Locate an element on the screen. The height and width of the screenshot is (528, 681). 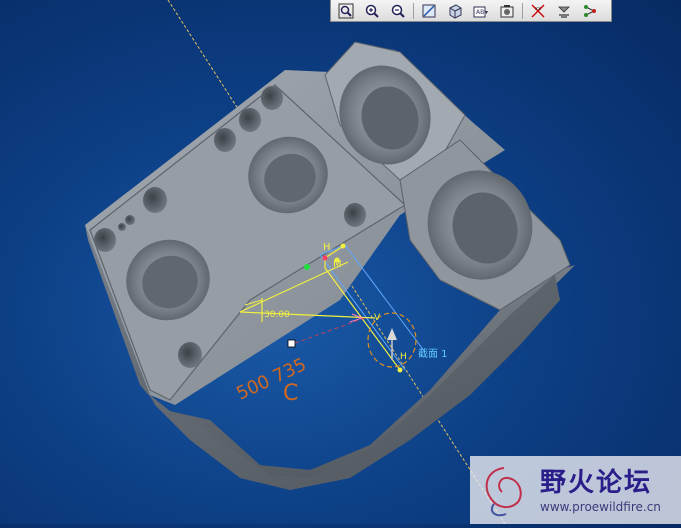
datum-display-icon: xx is located at coordinates (538, 10).